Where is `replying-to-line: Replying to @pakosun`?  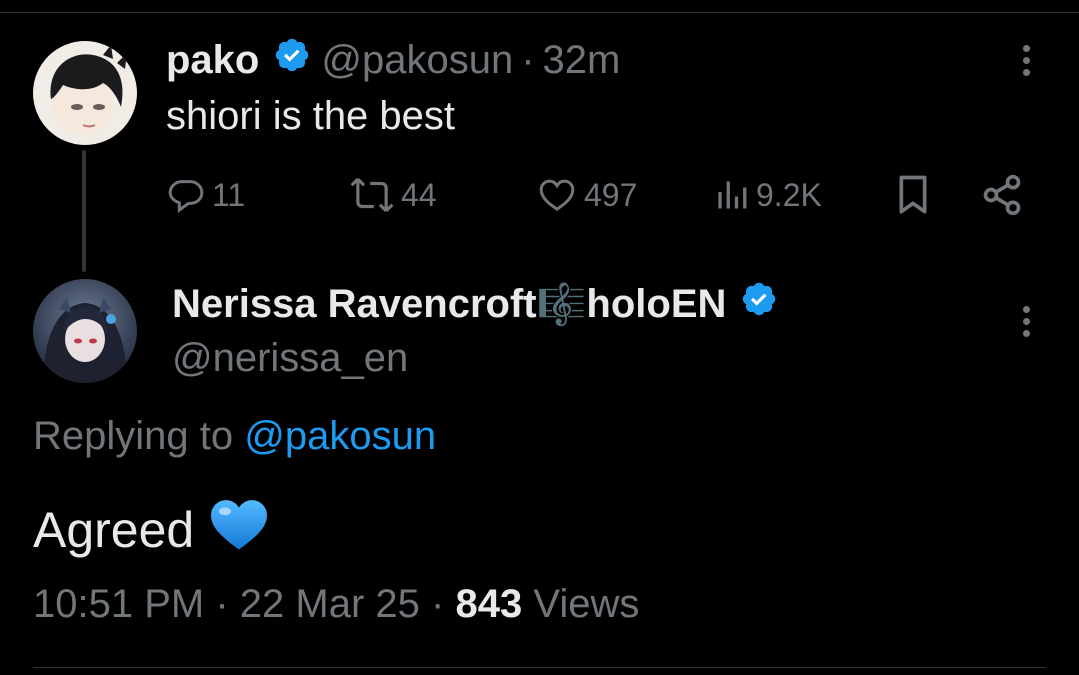 replying-to-line: Replying to @pakosun is located at coordinates (234, 436).